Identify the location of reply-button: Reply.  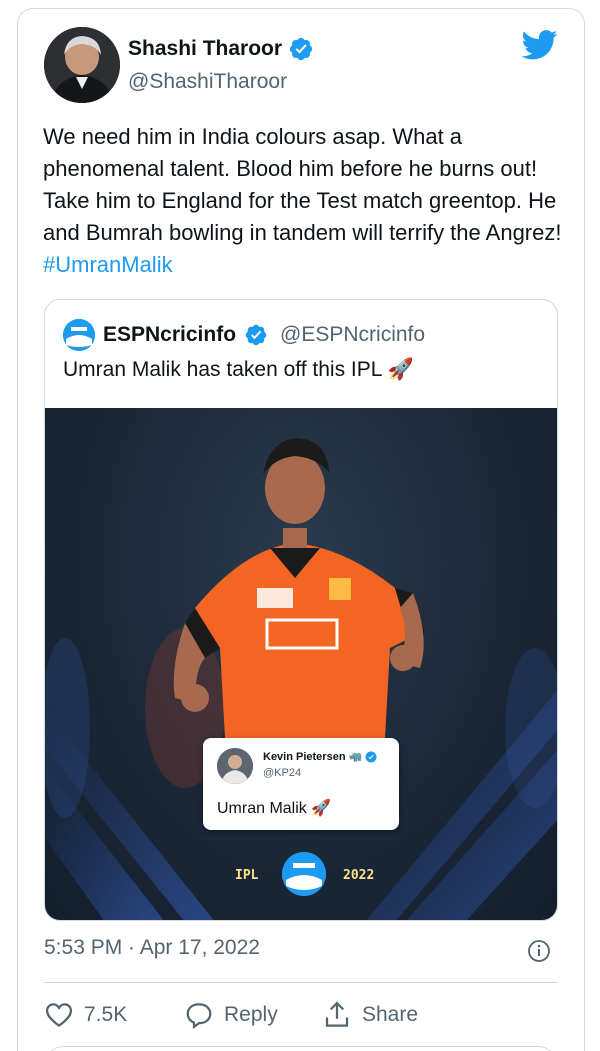
(231, 1015).